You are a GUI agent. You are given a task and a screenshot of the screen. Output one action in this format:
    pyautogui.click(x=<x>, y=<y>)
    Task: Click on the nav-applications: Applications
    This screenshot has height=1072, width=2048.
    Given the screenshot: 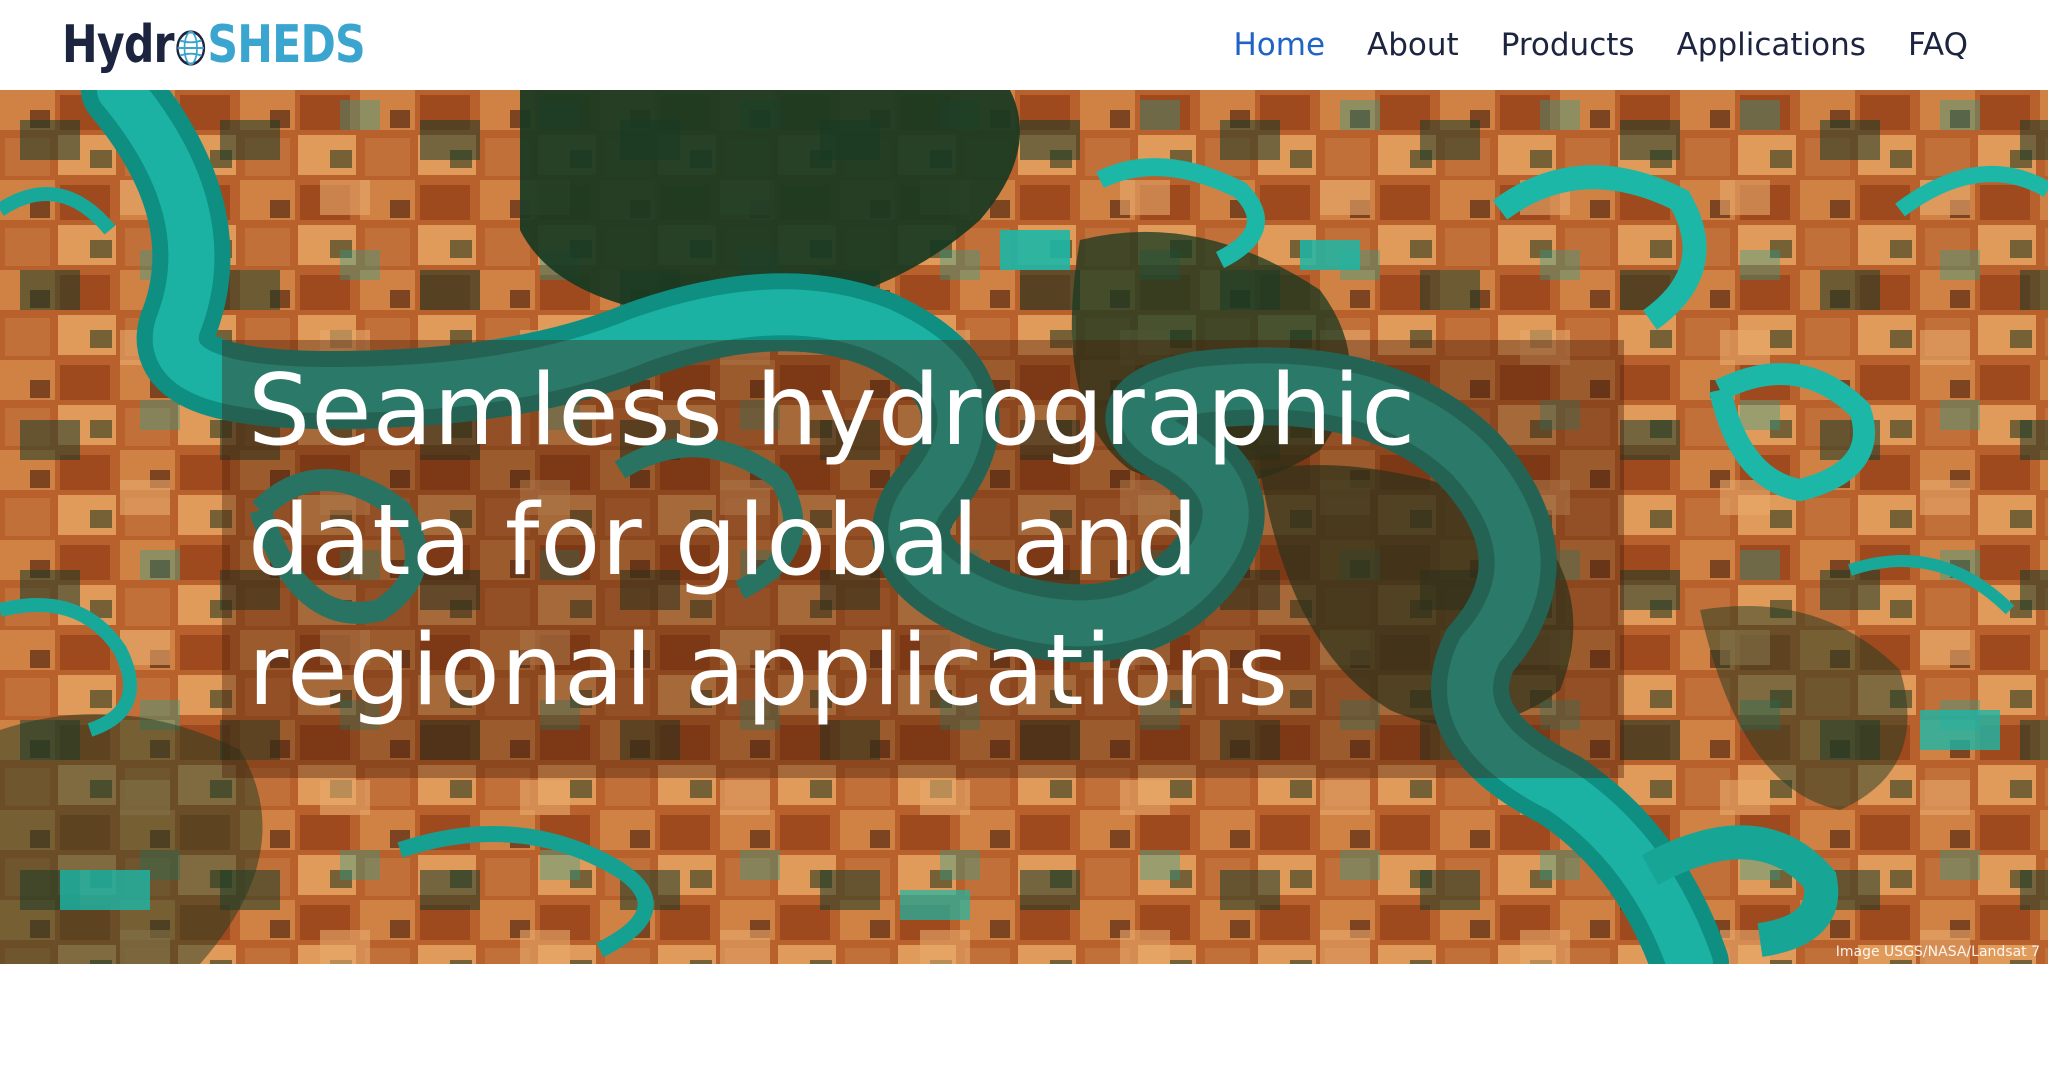 What is the action you would take?
    pyautogui.click(x=1771, y=45)
    